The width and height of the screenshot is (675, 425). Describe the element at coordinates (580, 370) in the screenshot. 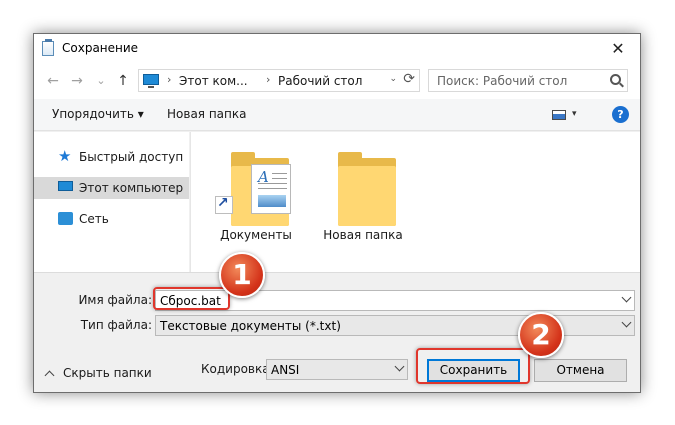

I see `cancel-button: Отмена` at that location.